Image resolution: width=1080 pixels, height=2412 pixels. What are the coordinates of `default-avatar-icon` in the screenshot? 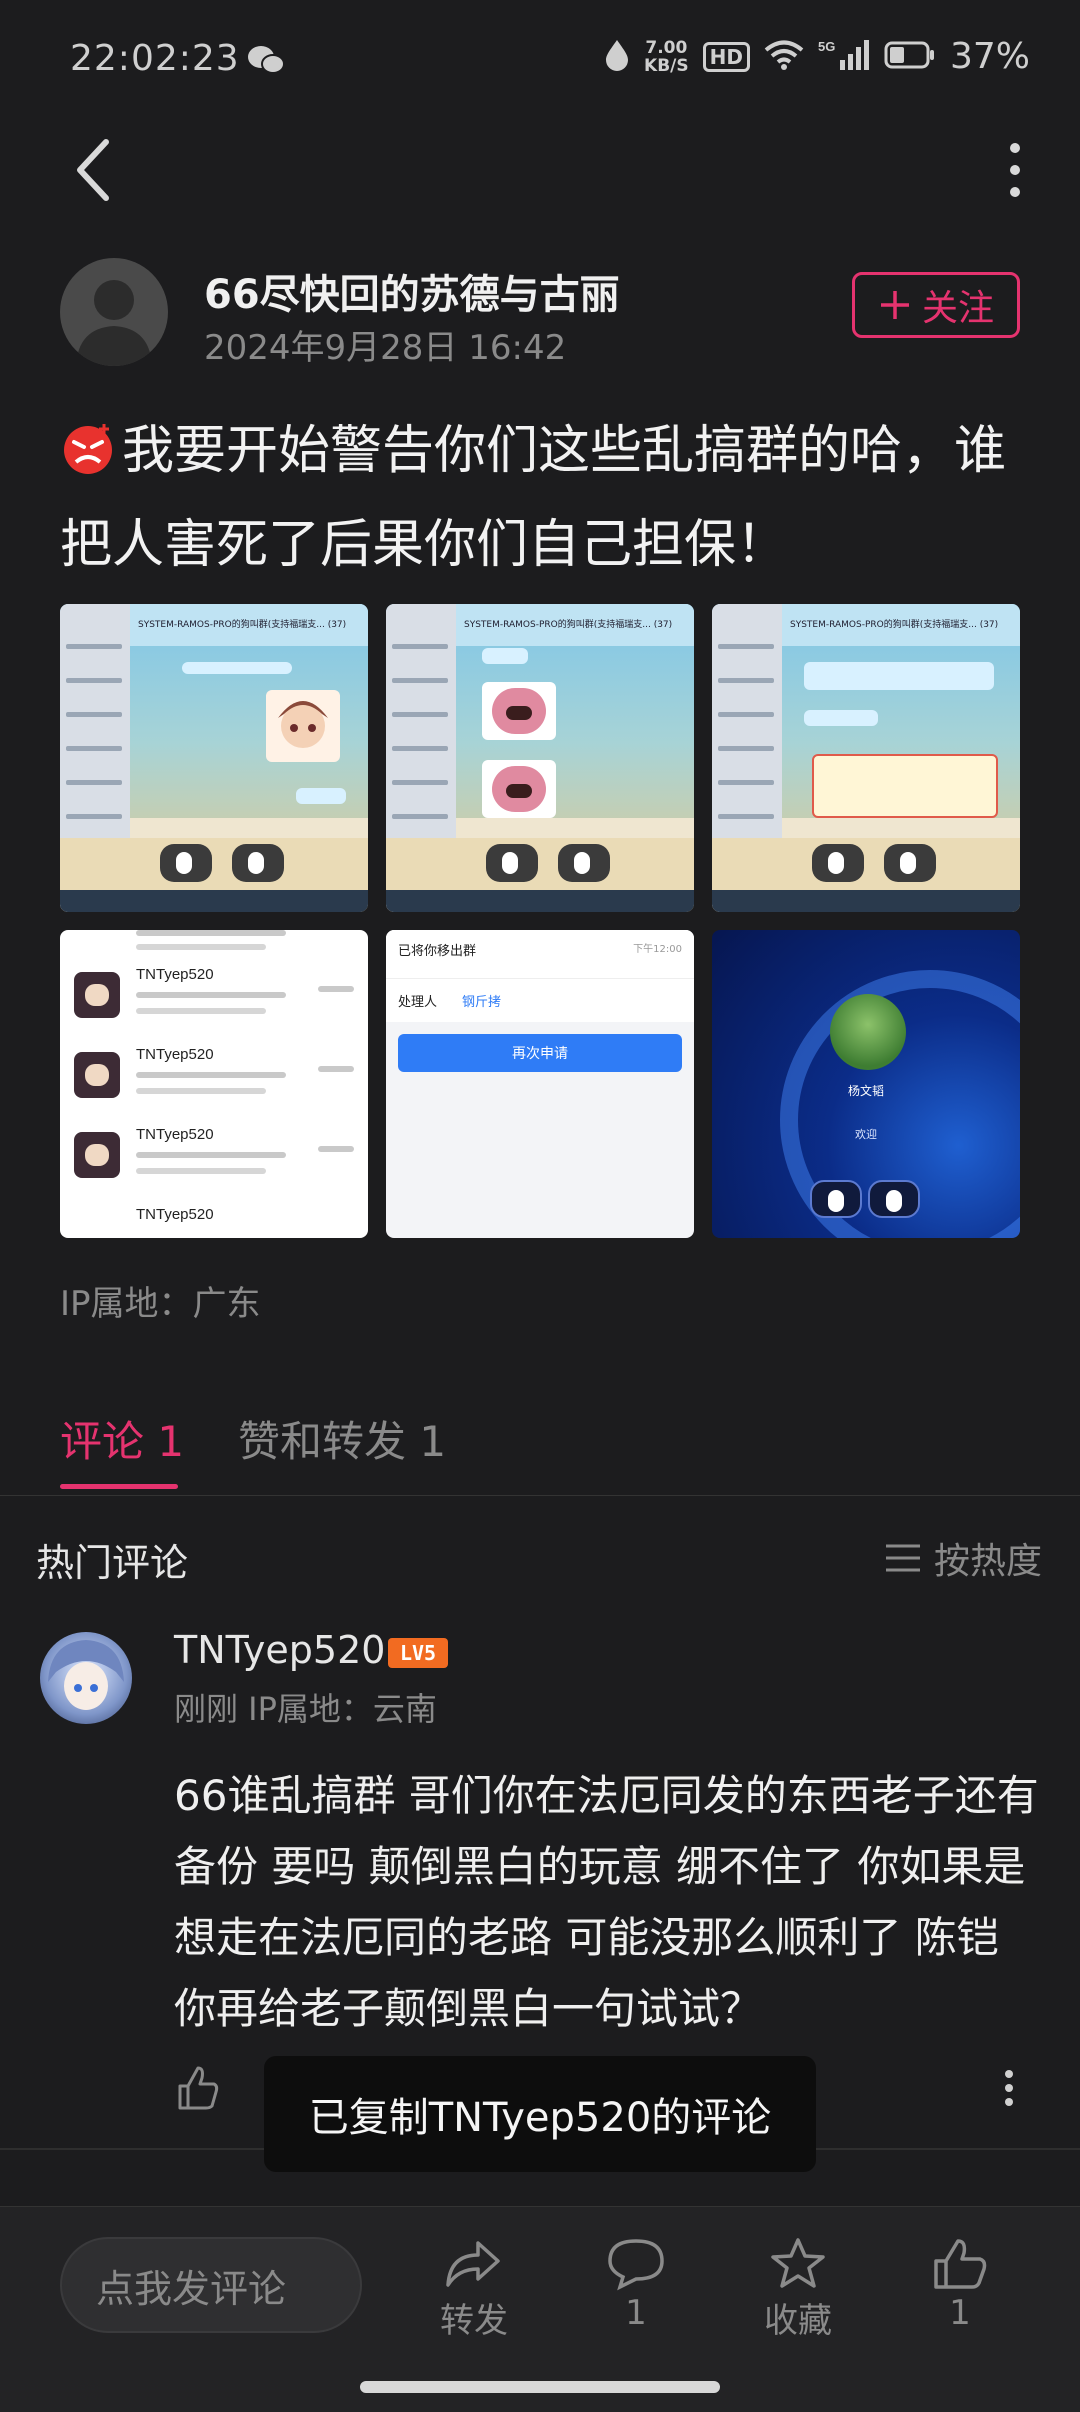 It's located at (114, 323).